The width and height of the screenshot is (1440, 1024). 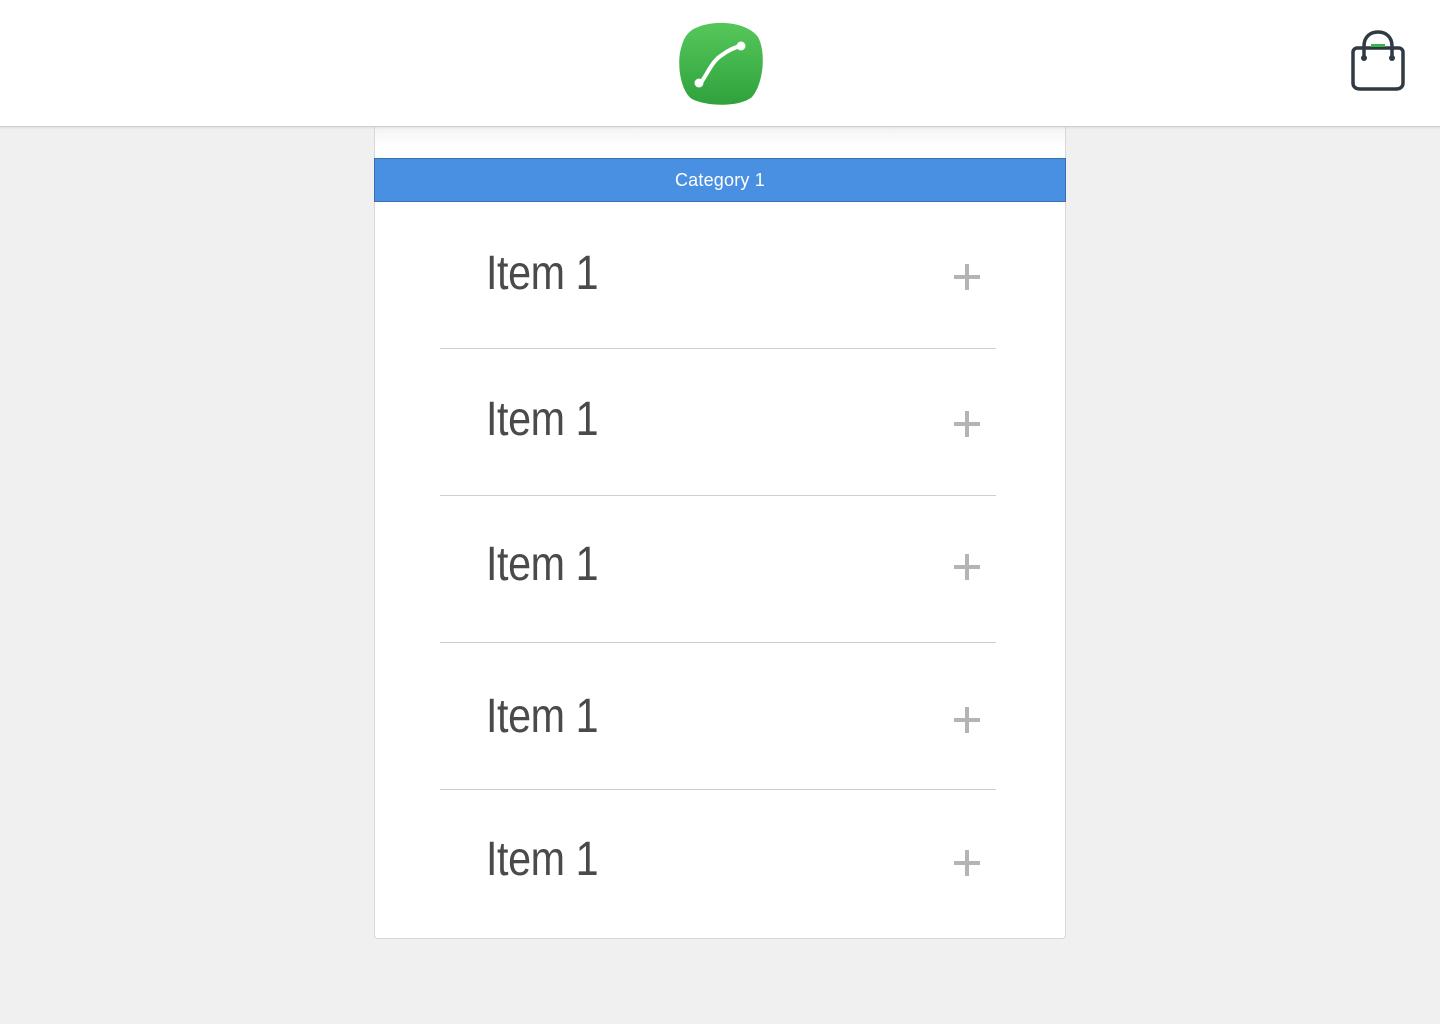 What do you see at coordinates (720, 142) in the screenshot?
I see `panel-top-shade` at bounding box center [720, 142].